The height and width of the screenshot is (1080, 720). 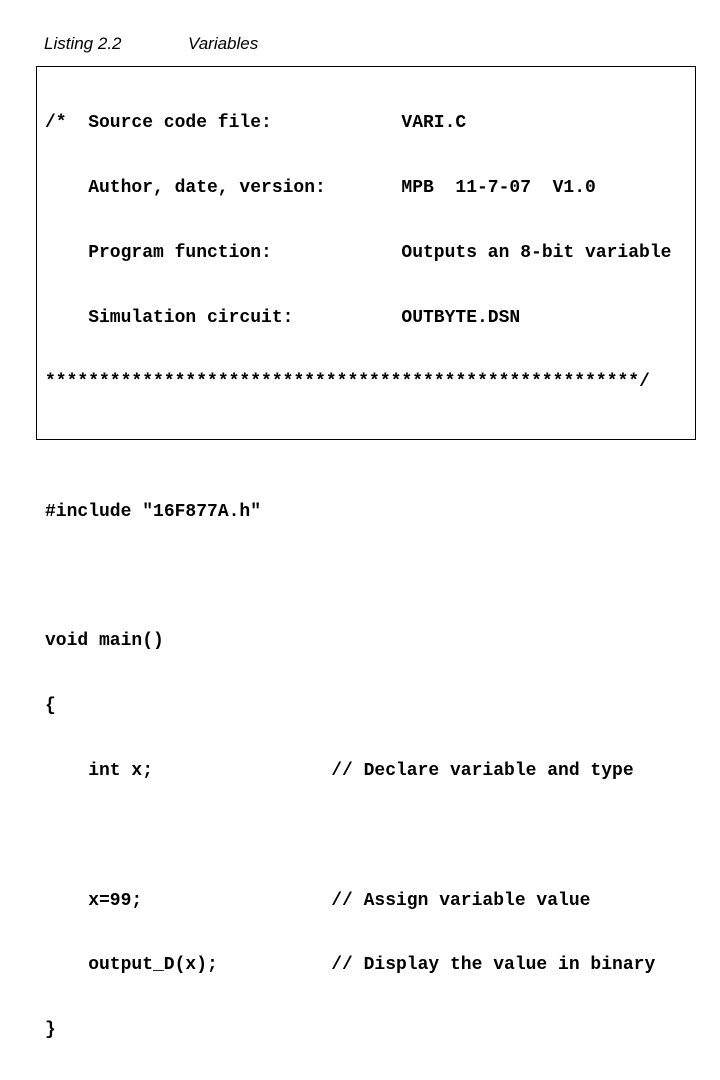 What do you see at coordinates (191, 317) in the screenshot?
I see `header-label: Simulation circuit:` at bounding box center [191, 317].